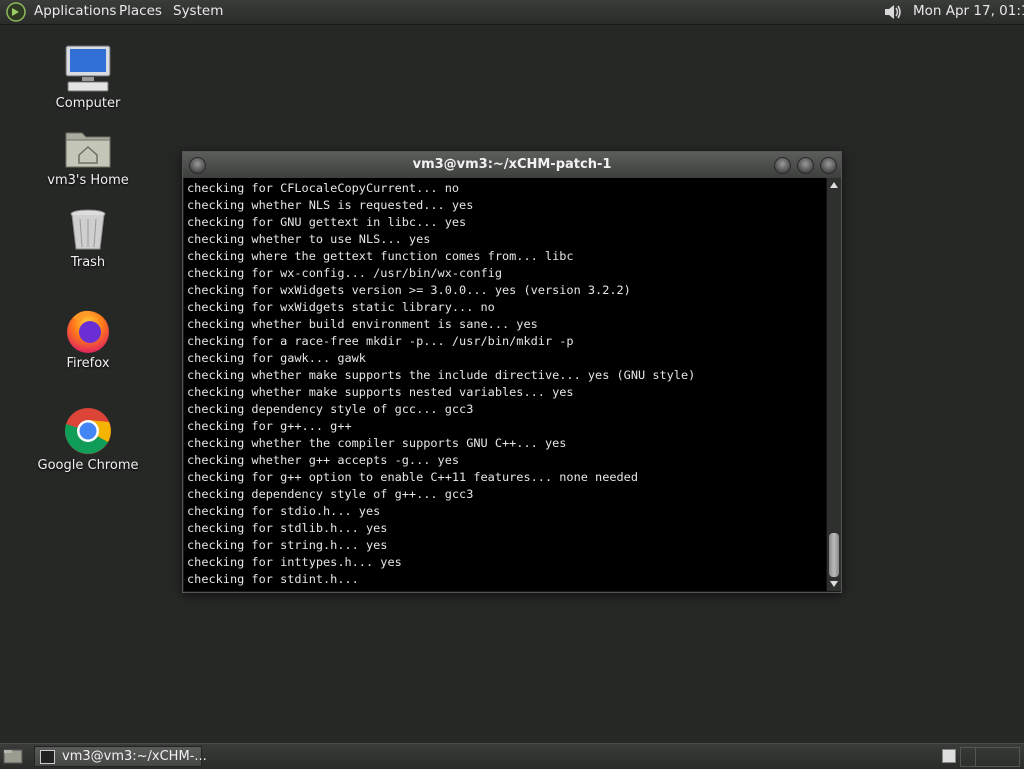 The image size is (1024, 769). What do you see at coordinates (323, 188) in the screenshot?
I see `terminal-line: checking for CFLocaleCopyCurrent... no` at bounding box center [323, 188].